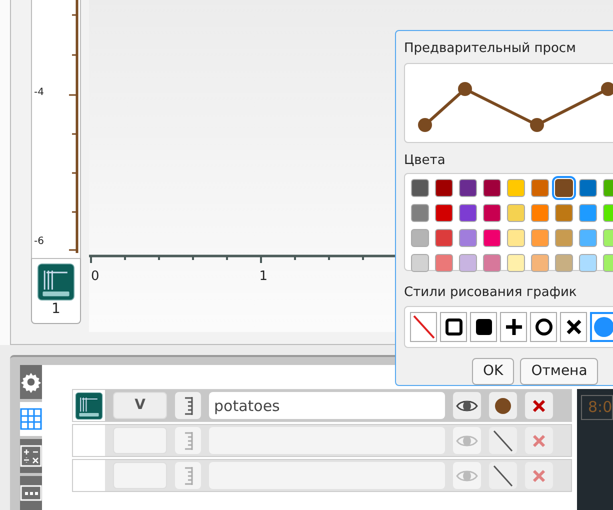 The width and height of the screenshot is (613, 510). I want to click on sensor-tile: 1, so click(56, 291).